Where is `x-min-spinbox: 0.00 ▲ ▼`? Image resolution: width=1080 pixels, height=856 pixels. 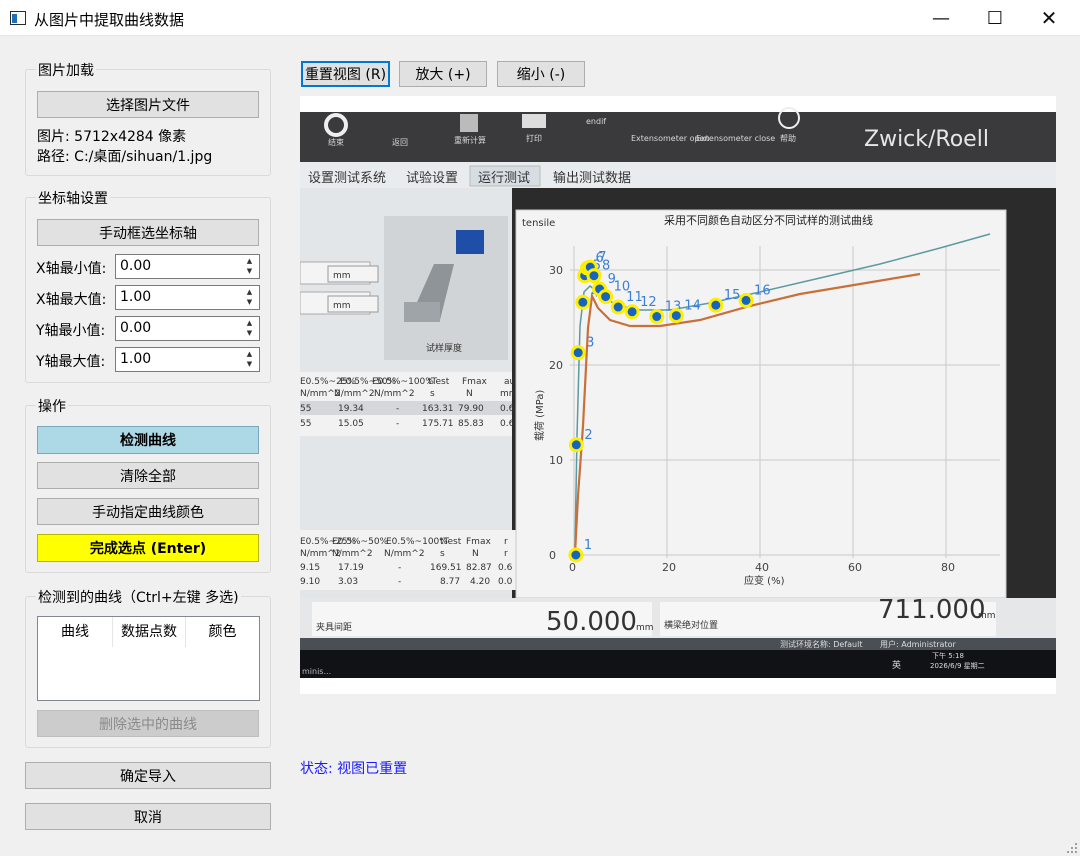 x-min-spinbox: 0.00 ▲ ▼ is located at coordinates (187, 266).